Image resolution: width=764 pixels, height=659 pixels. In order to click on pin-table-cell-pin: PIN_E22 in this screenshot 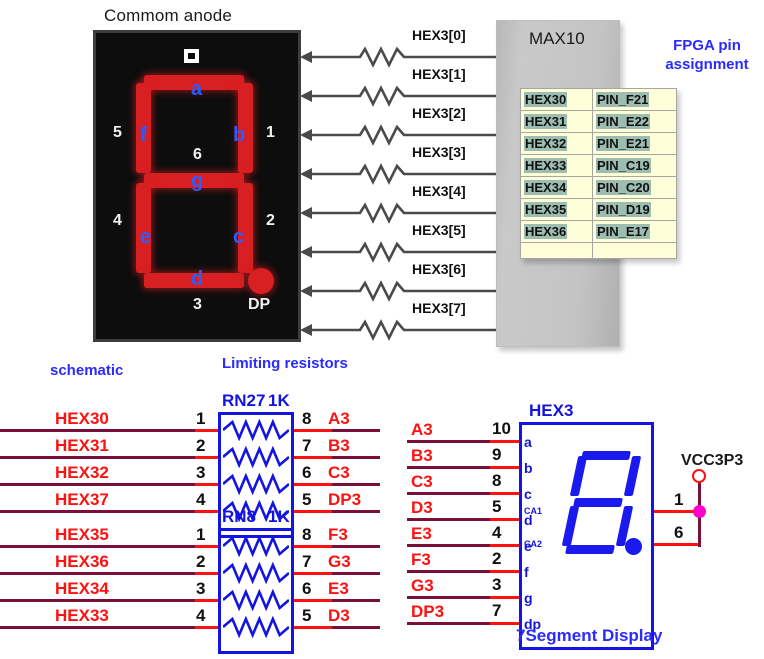, I will do `click(634, 121)`.